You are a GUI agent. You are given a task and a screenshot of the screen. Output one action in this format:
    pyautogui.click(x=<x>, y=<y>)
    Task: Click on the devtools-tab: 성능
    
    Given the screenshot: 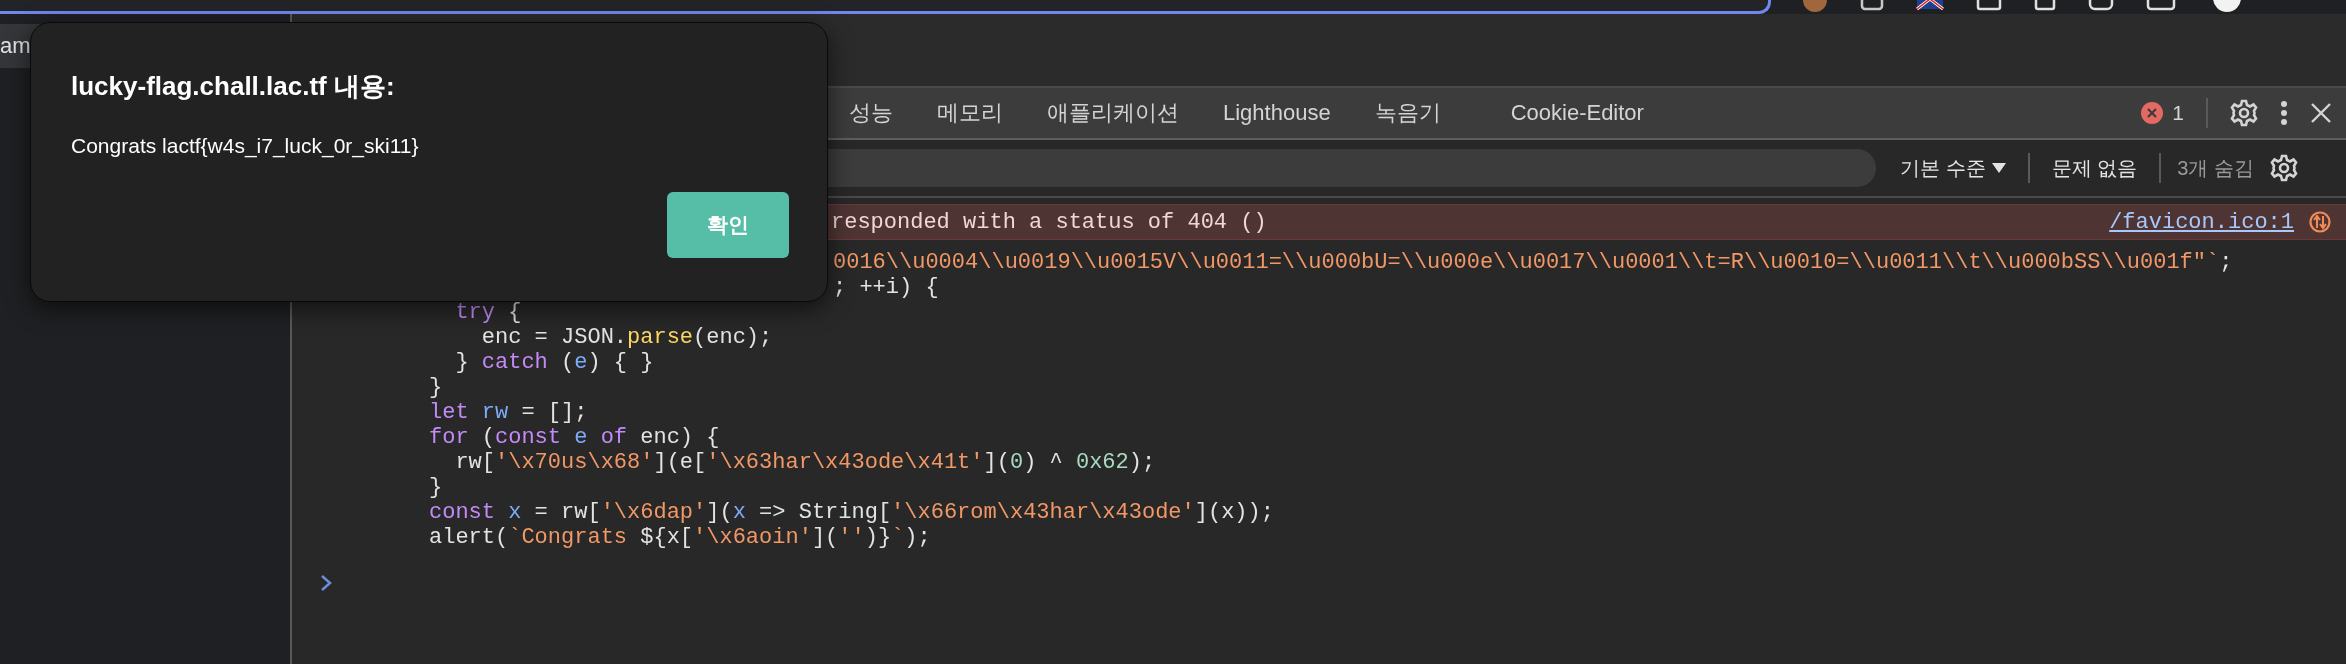 What is the action you would take?
    pyautogui.click(x=871, y=113)
    